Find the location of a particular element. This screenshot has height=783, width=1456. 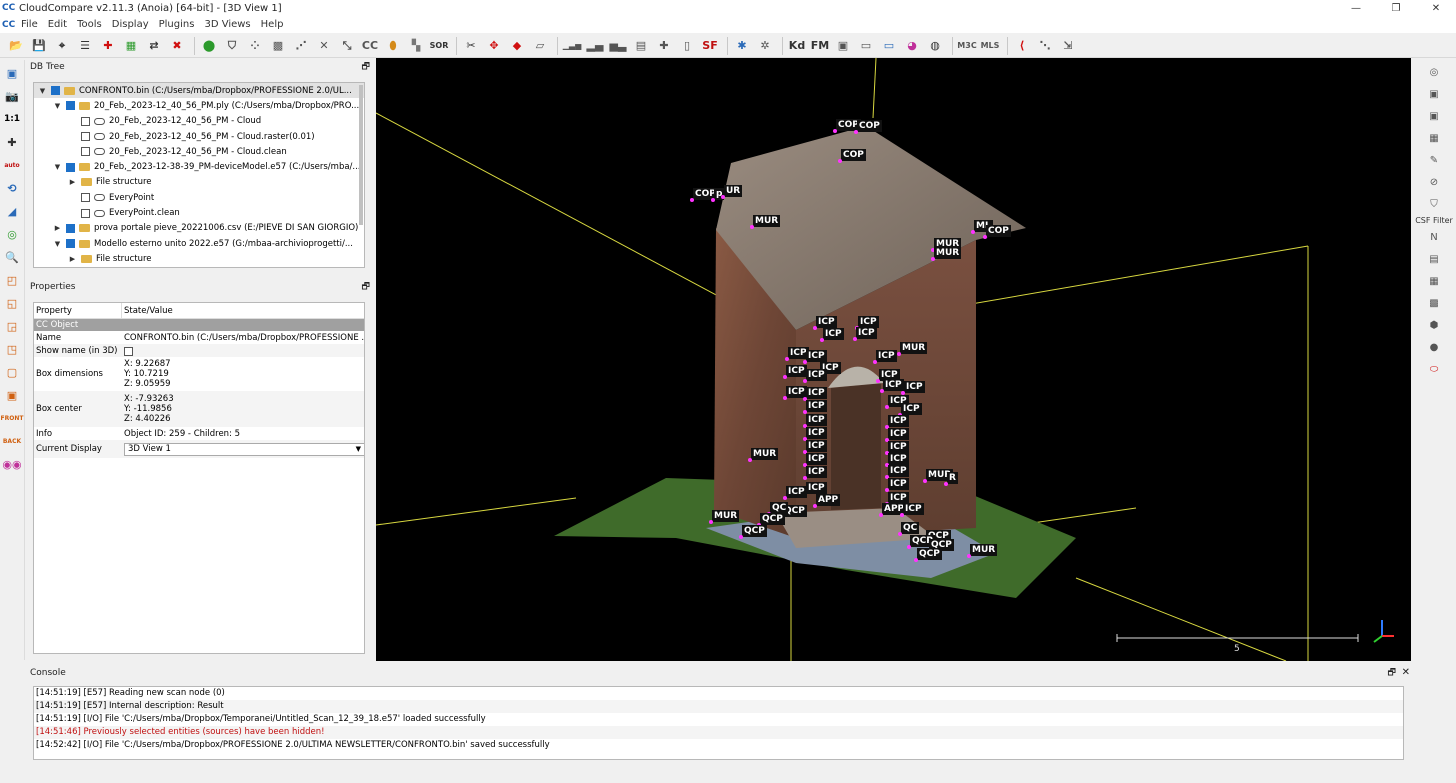

plugin-b-icon: ▣ is located at coordinates (1434, 94).